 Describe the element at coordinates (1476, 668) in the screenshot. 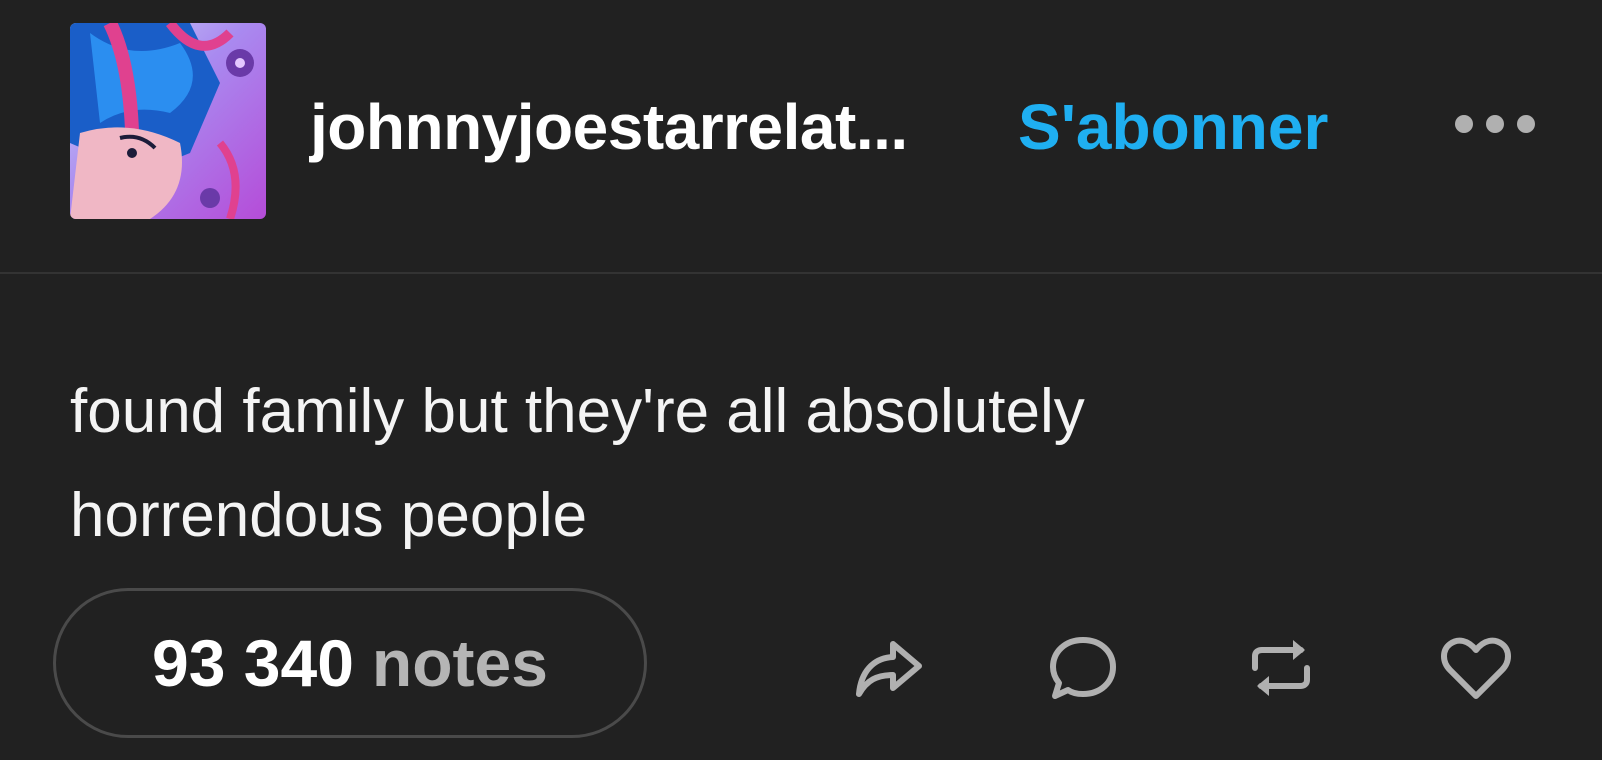

I see `heart-icon` at that location.